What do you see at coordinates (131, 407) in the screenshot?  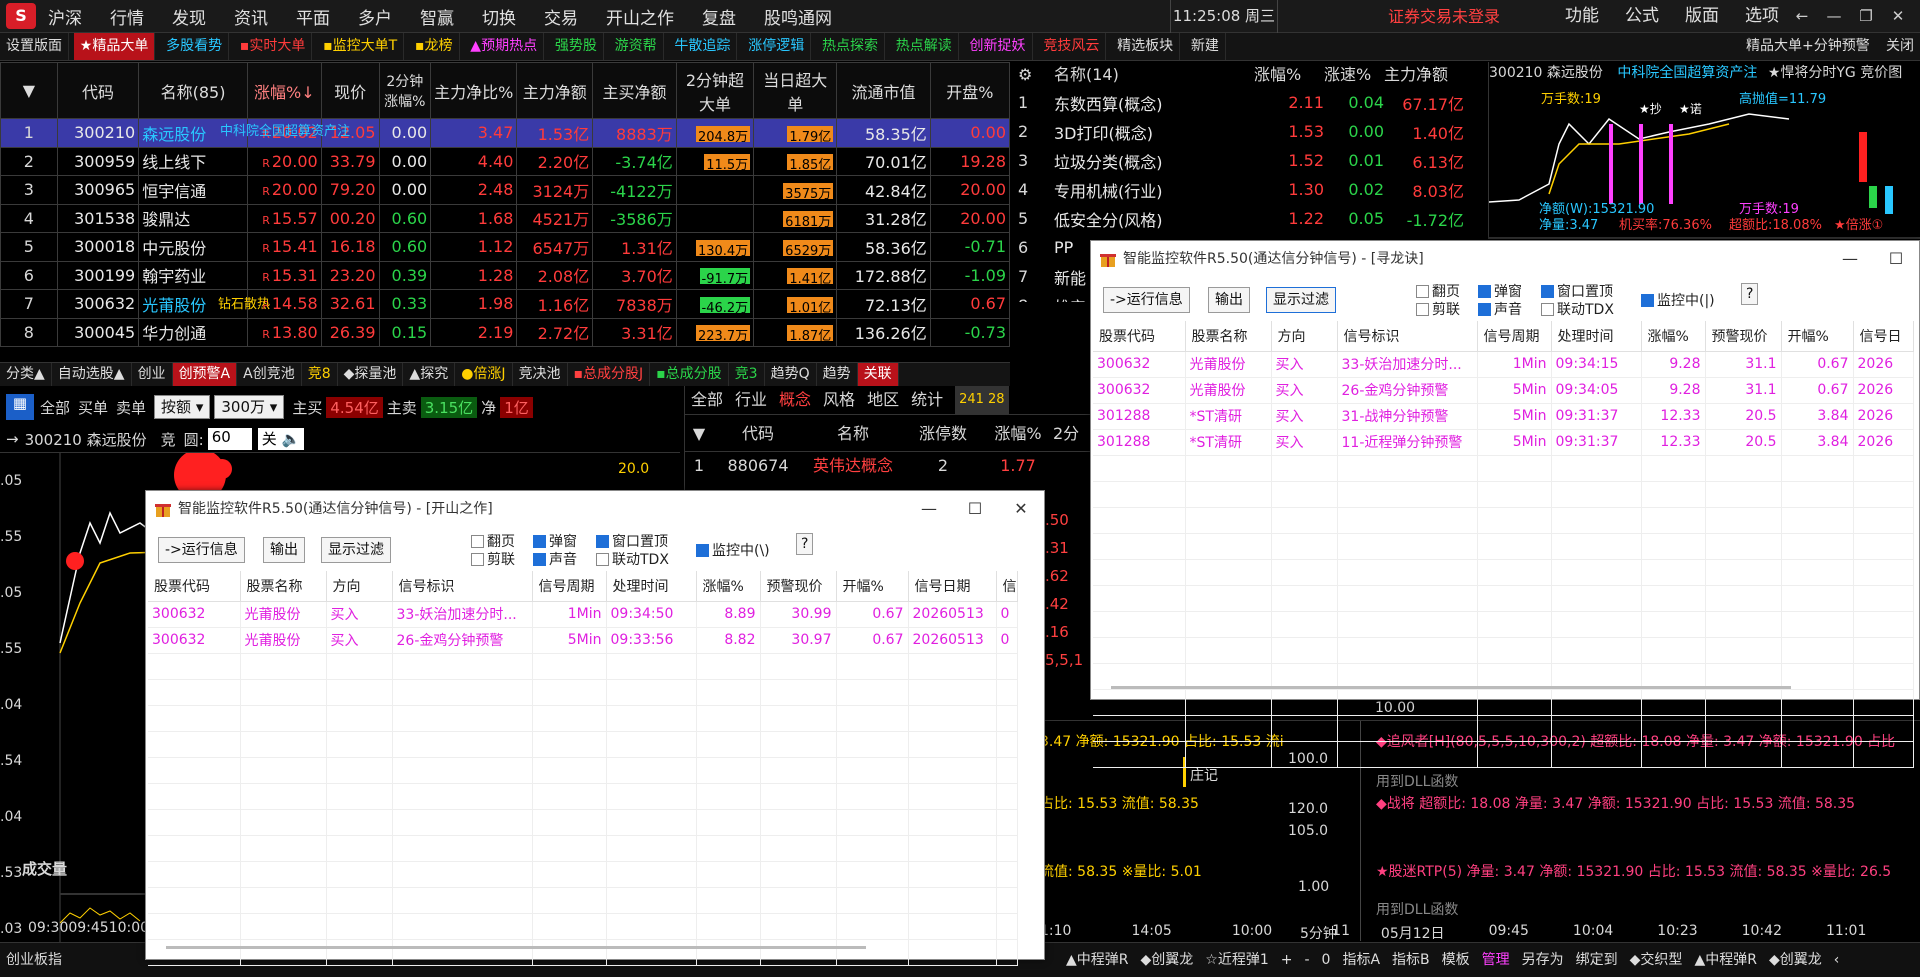 I see `filter-sell: 卖单` at bounding box center [131, 407].